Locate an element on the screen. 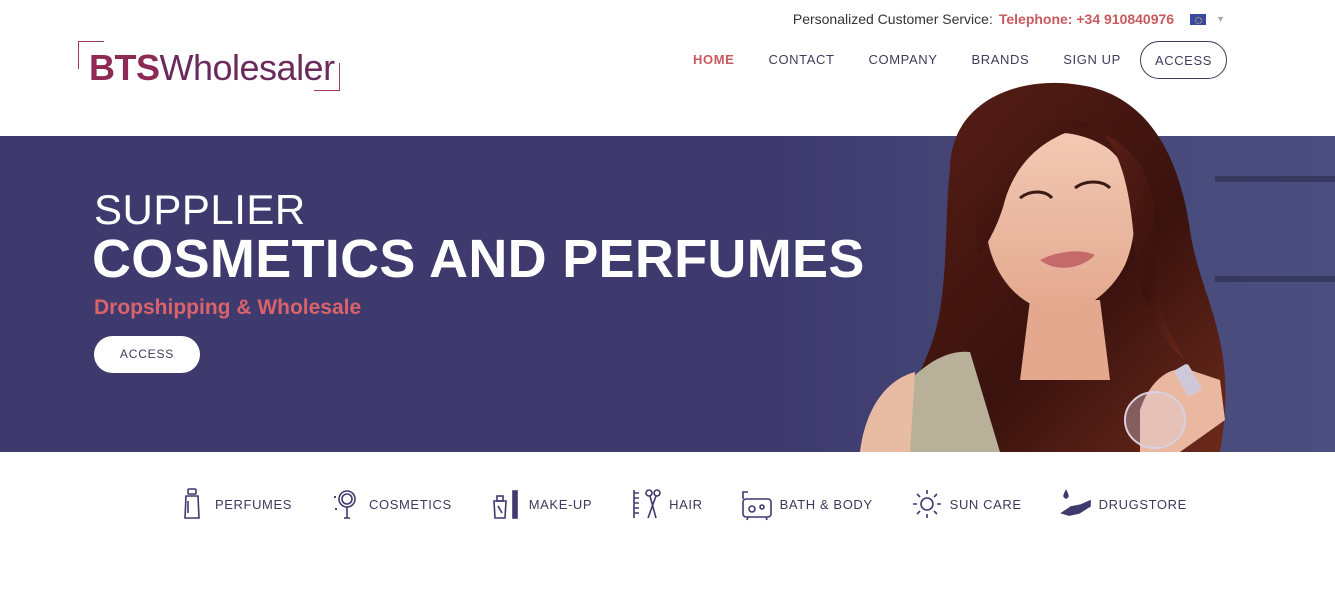  sun-icon is located at coordinates (926, 504).